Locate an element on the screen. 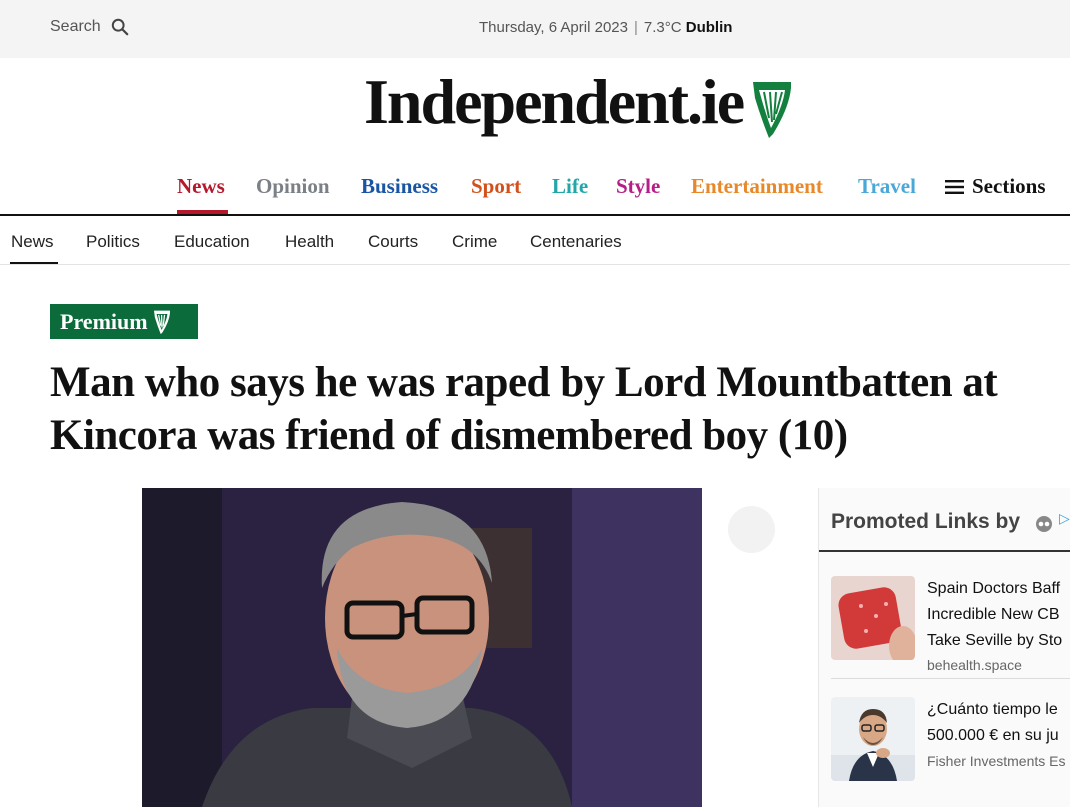 The height and width of the screenshot is (807, 1070). nav-opinion: Opinion is located at coordinates (293, 186).